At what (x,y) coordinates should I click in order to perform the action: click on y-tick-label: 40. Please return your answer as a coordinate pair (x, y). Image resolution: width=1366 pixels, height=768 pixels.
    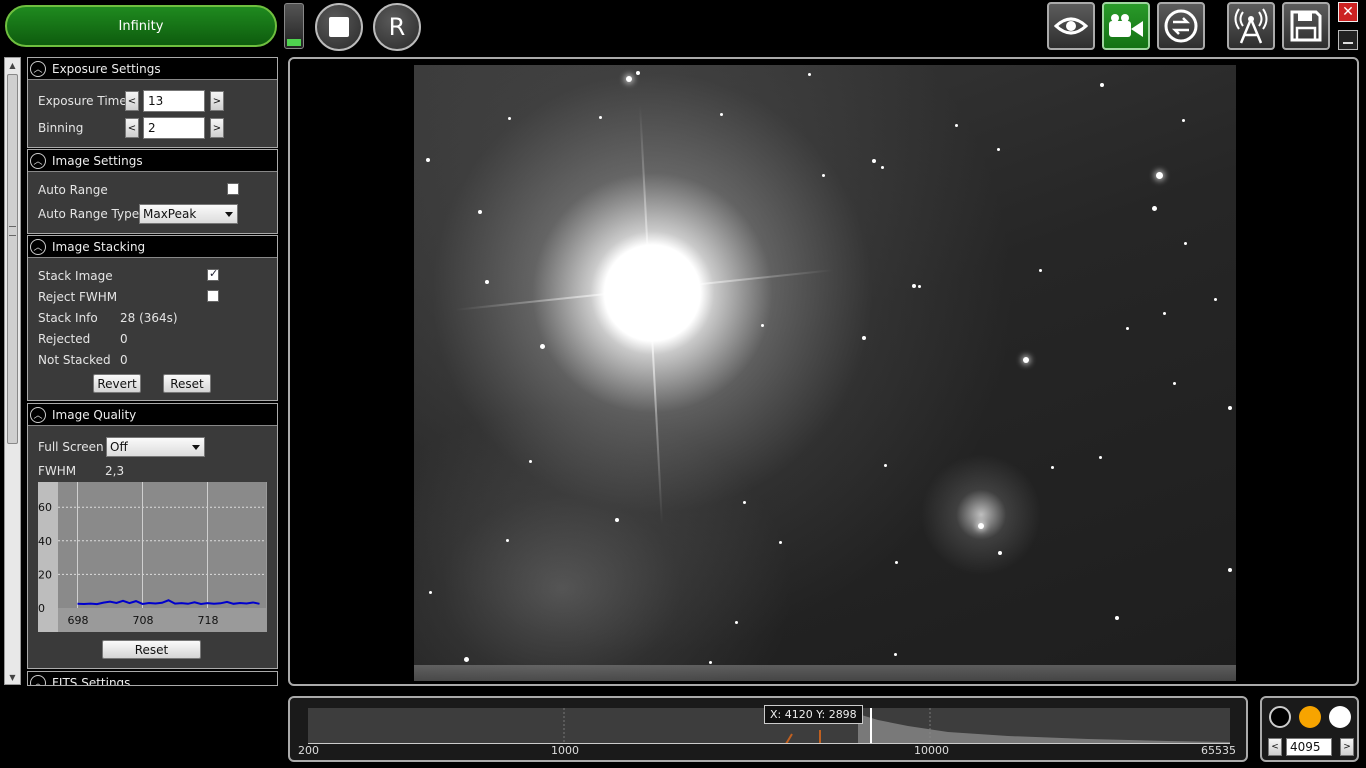
    Looking at the image, I should click on (45, 541).